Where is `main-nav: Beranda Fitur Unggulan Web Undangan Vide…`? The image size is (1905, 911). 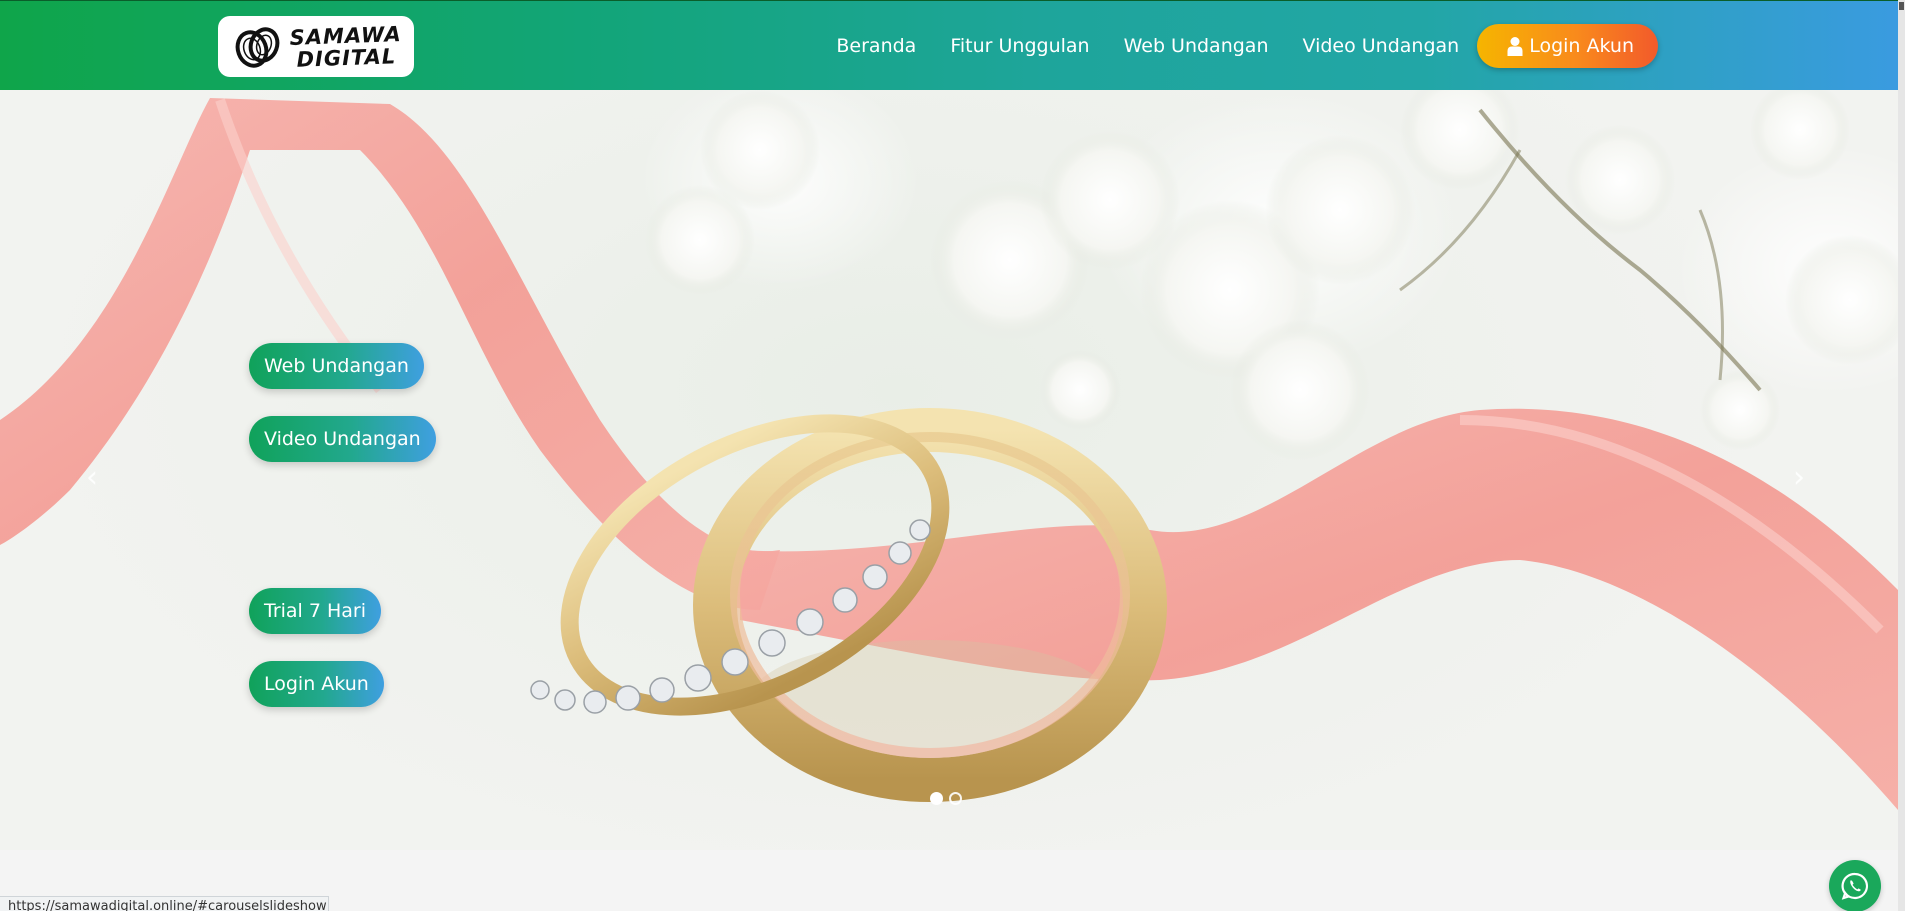
main-nav: Beranda Fitur Unggulan Web Undangan Vide… is located at coordinates (1238, 46).